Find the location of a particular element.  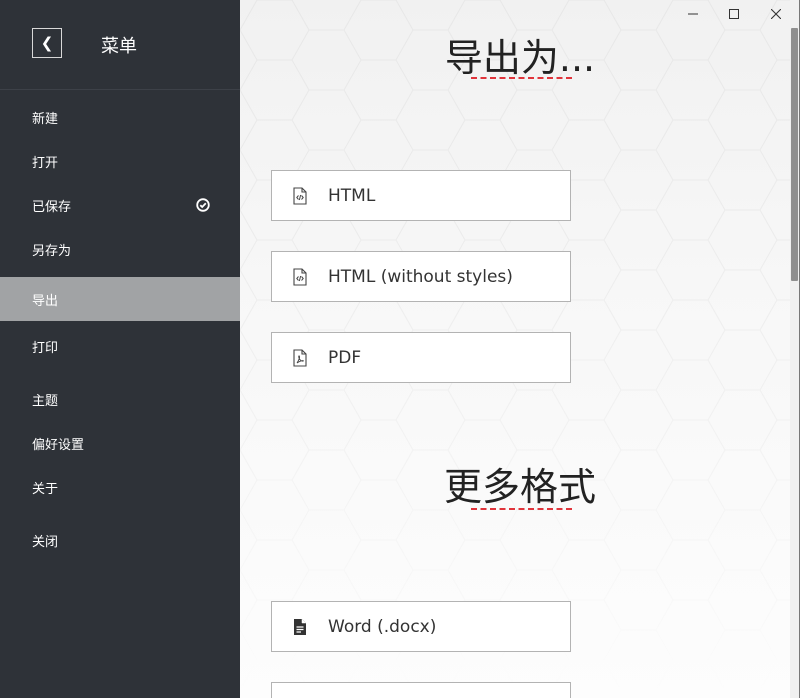

sidebar-item-label: 打开 is located at coordinates (45, 163).